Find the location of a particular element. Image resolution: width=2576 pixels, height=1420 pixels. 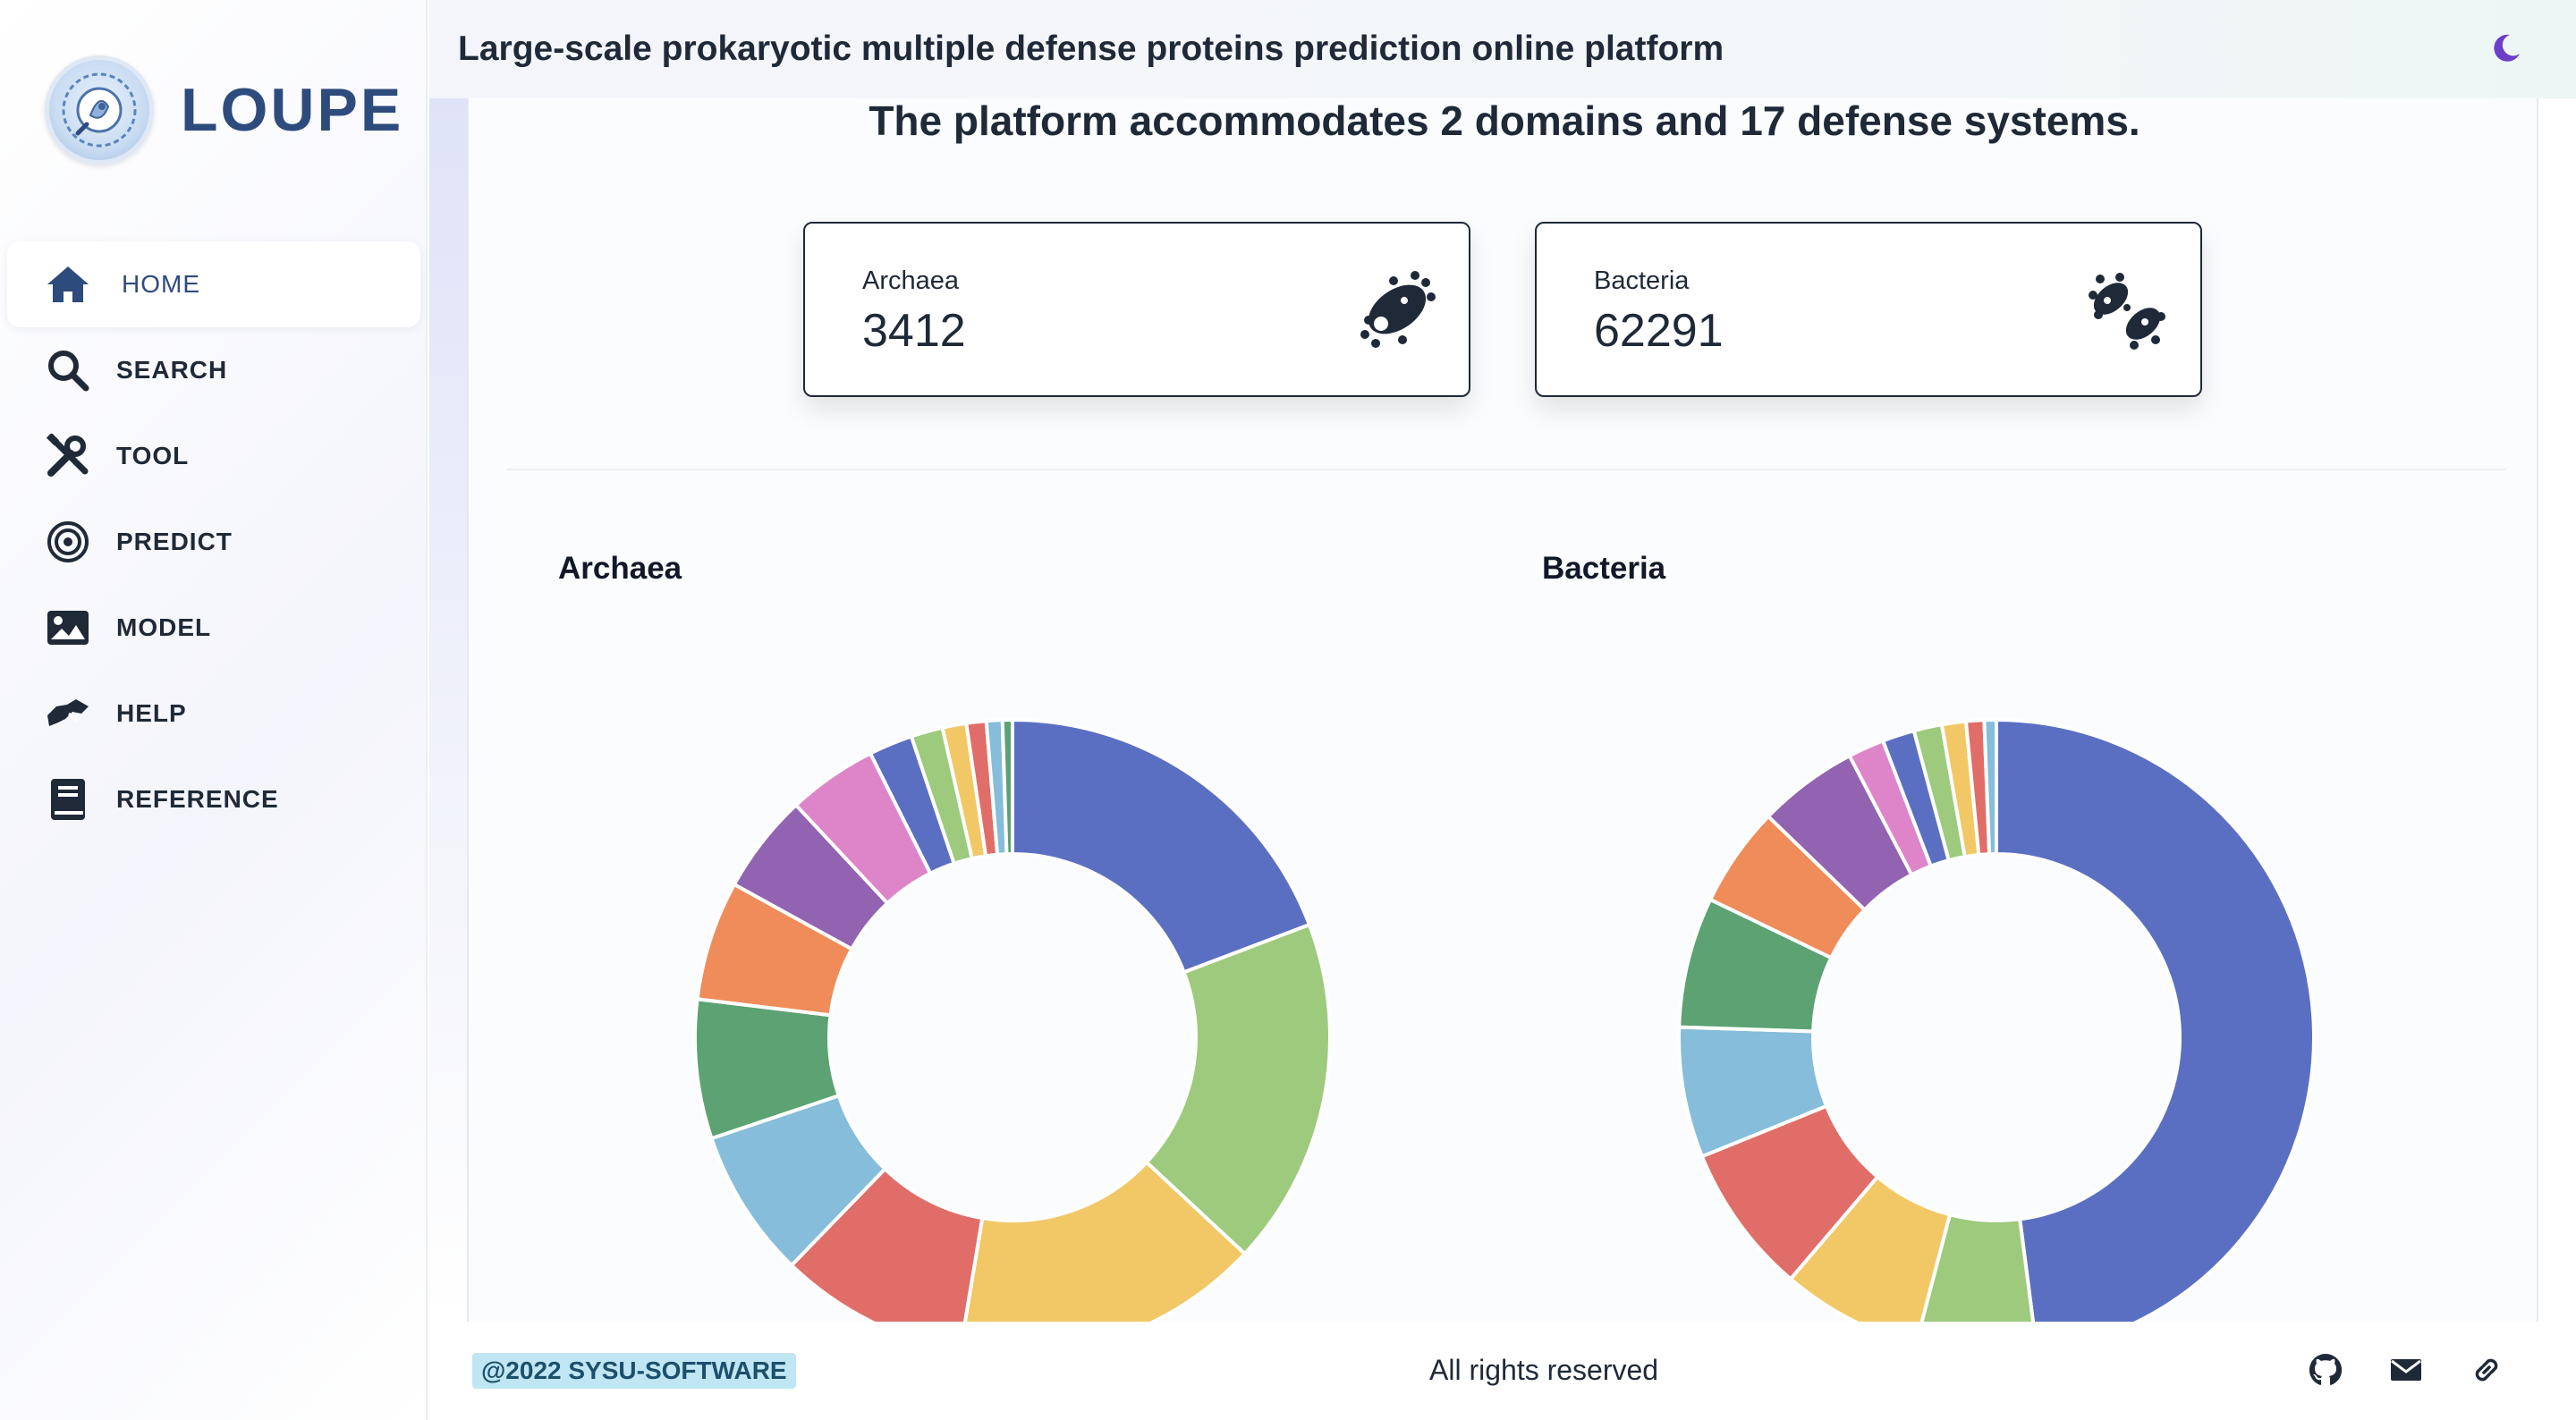

stat-label: Bacteria is located at coordinates (1642, 280).